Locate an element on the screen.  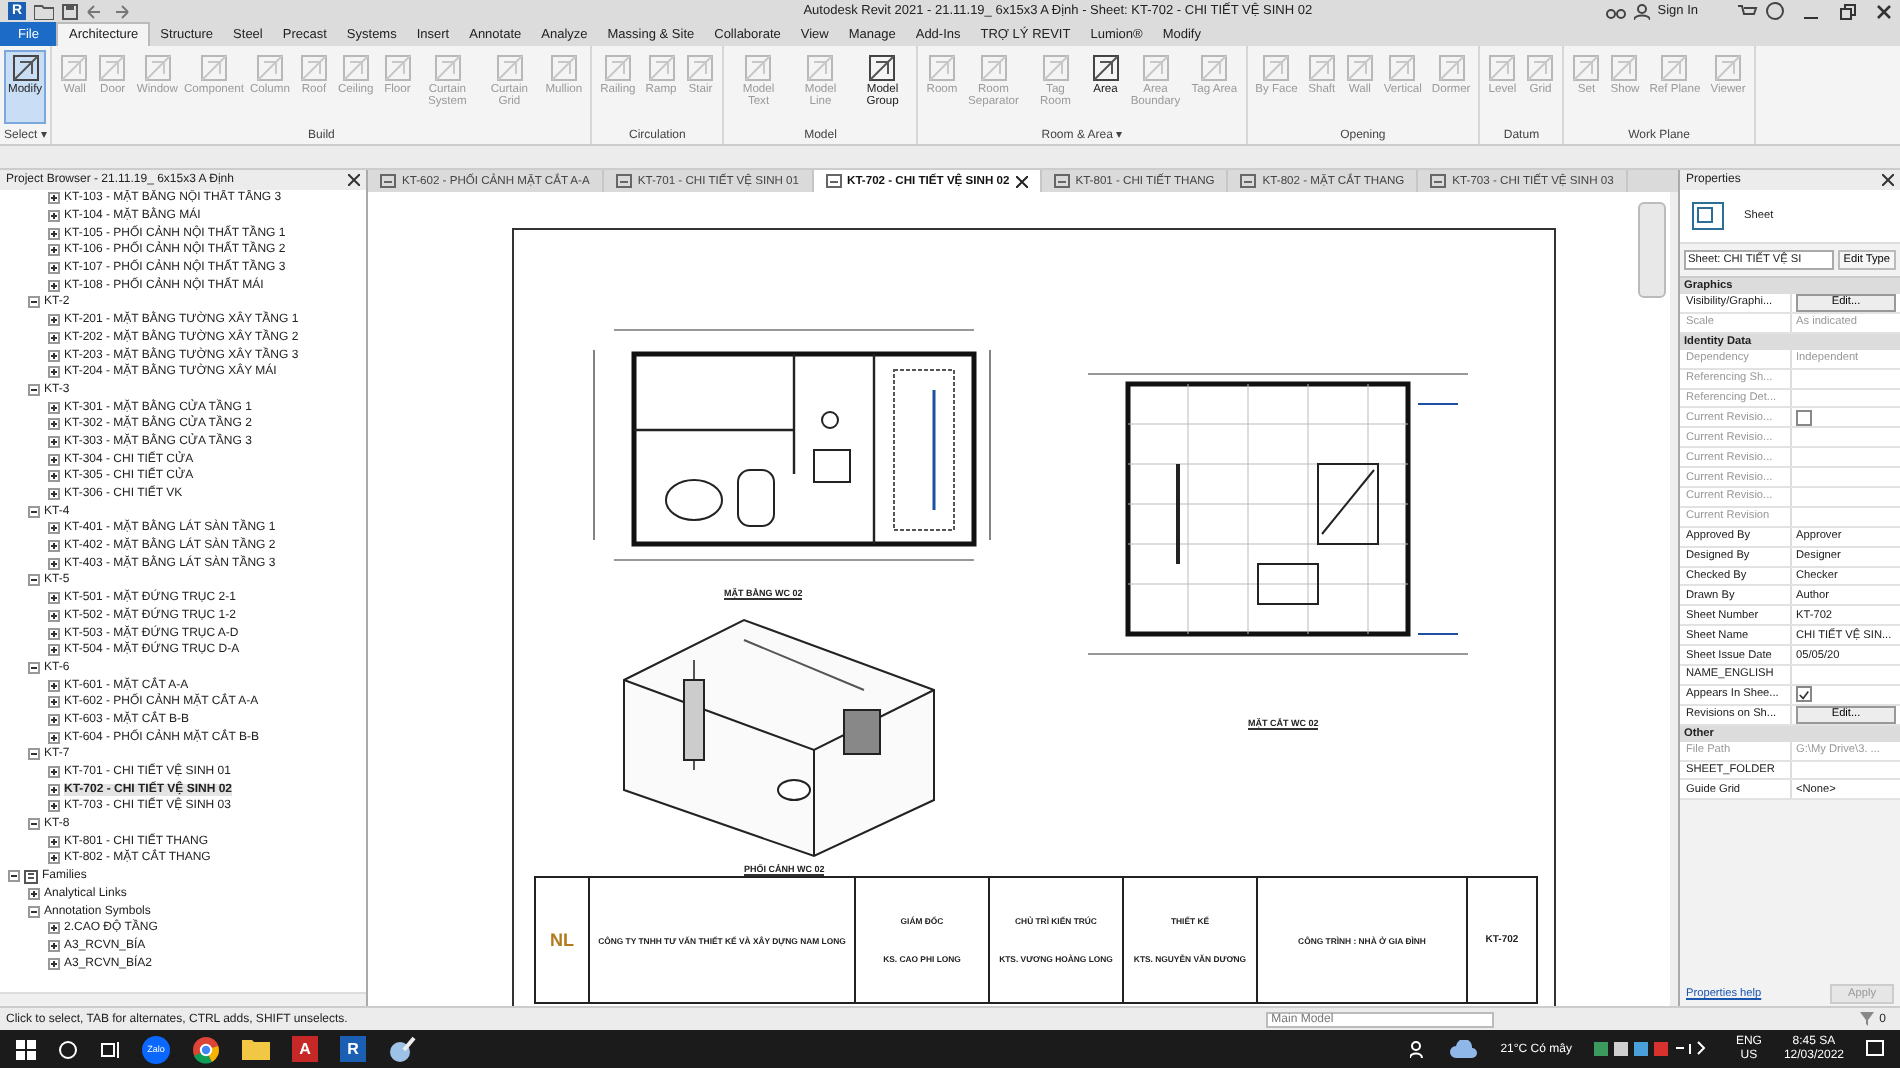
save-icon is located at coordinates (70, 11).